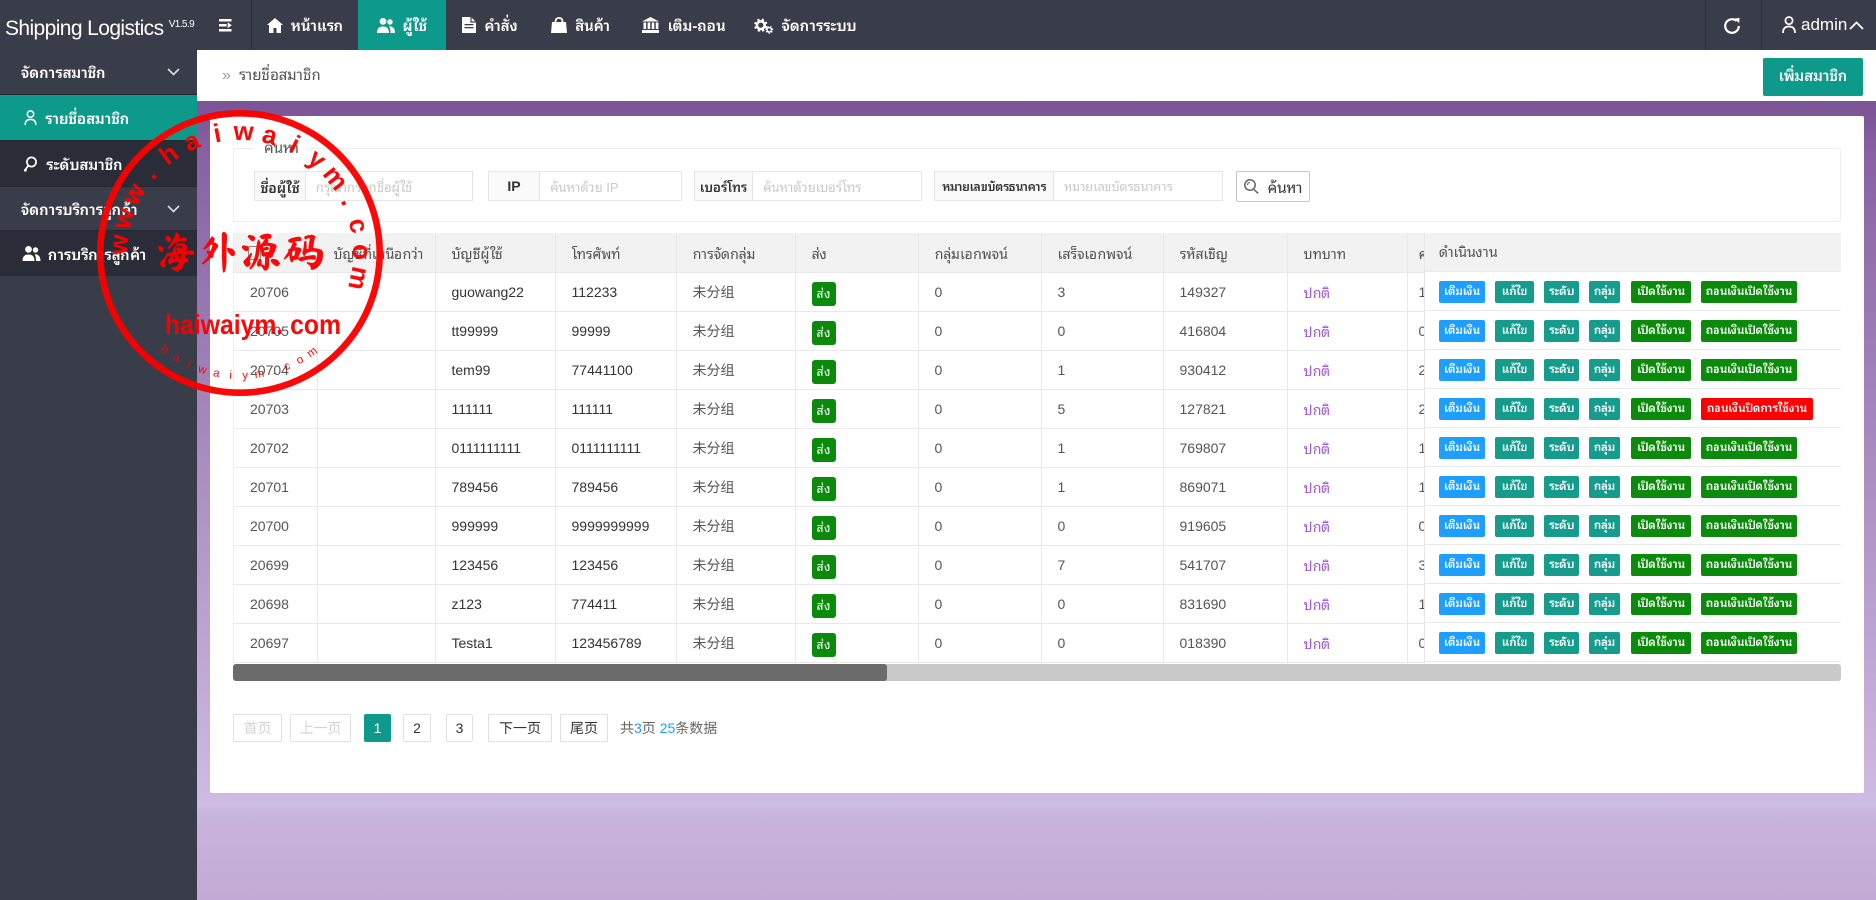 This screenshot has width=1876, height=900. I want to click on svg-text: y, so click(245, 376).